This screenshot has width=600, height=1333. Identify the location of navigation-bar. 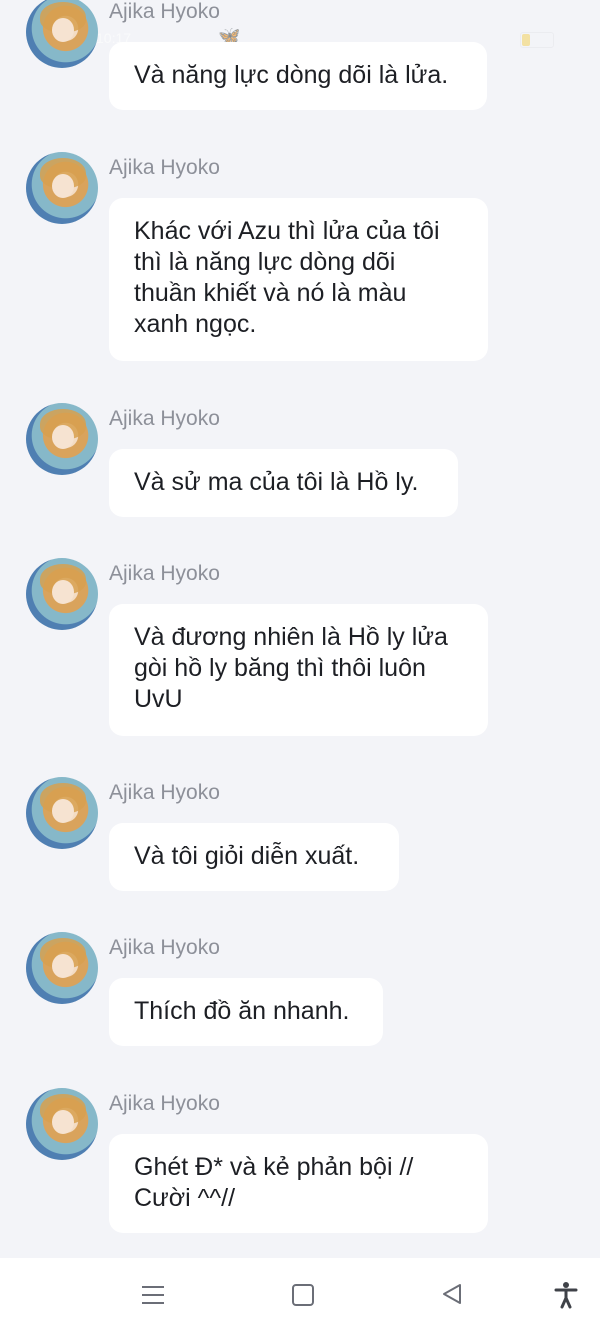
(300, 1295).